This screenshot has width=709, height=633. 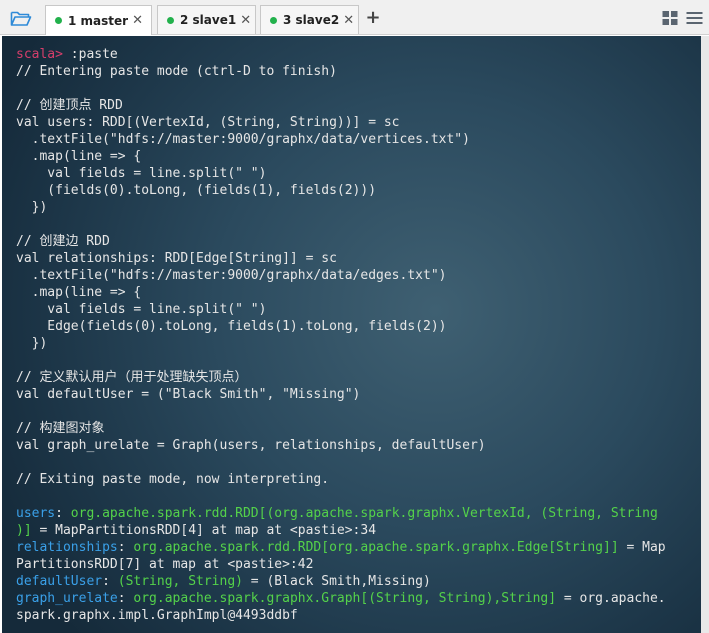 I want to click on terminal-line: // 构建图对象, so click(x=60, y=428).